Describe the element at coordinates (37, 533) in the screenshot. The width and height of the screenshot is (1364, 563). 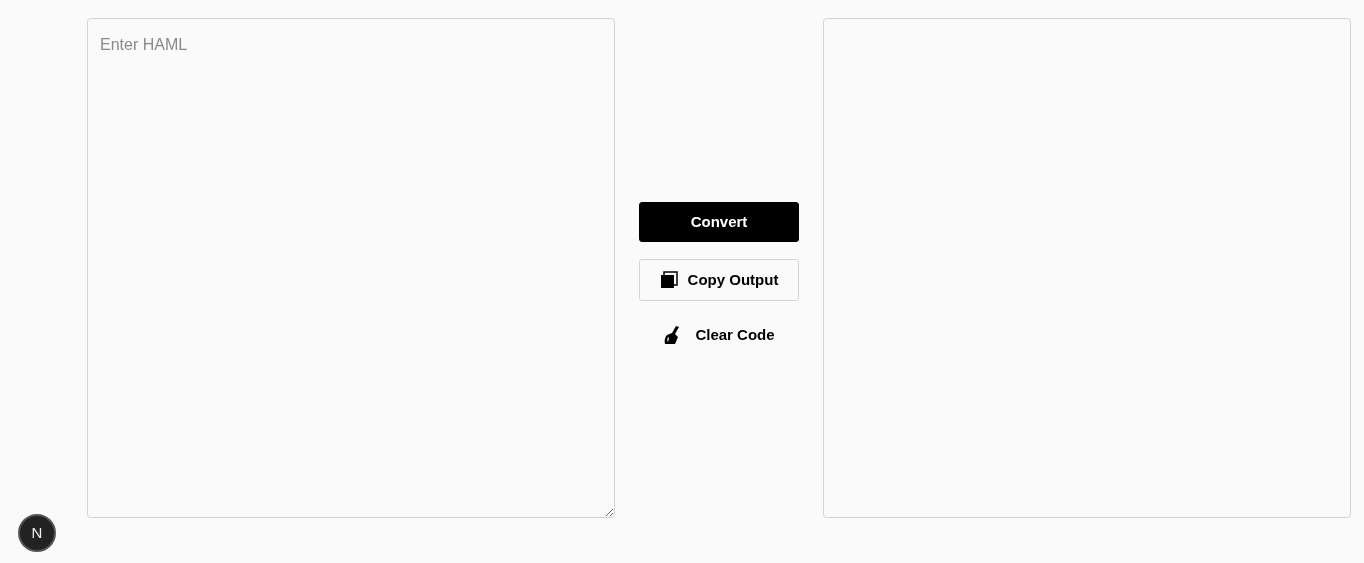
I see `dev-indicator-badge: N` at that location.